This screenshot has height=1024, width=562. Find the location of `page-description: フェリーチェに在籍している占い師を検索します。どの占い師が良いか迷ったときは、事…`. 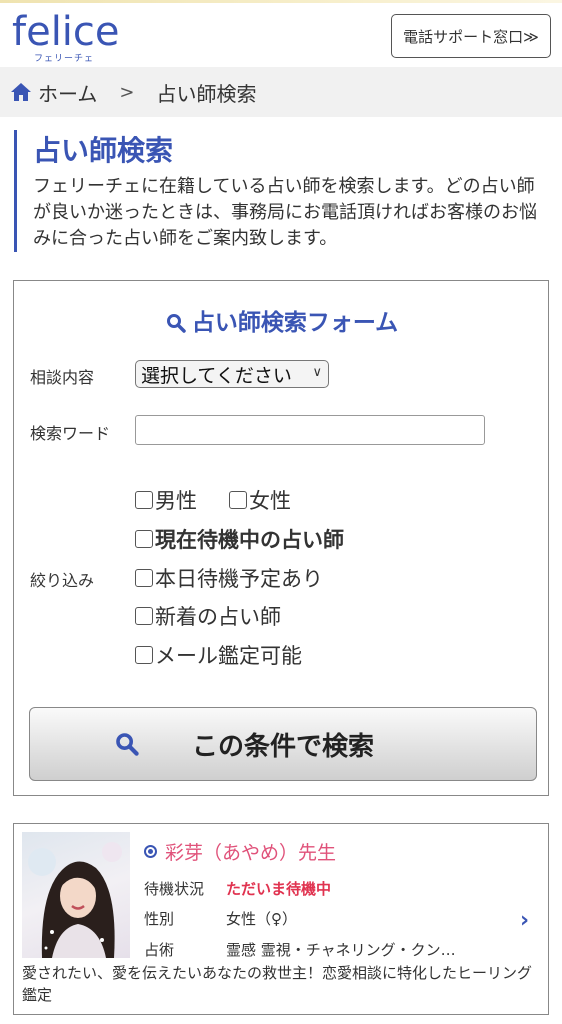

page-description: フェリーチェに在籍している占い師を検索します。どの占い師が良いか迷ったときは、事… is located at coordinates (285, 212).